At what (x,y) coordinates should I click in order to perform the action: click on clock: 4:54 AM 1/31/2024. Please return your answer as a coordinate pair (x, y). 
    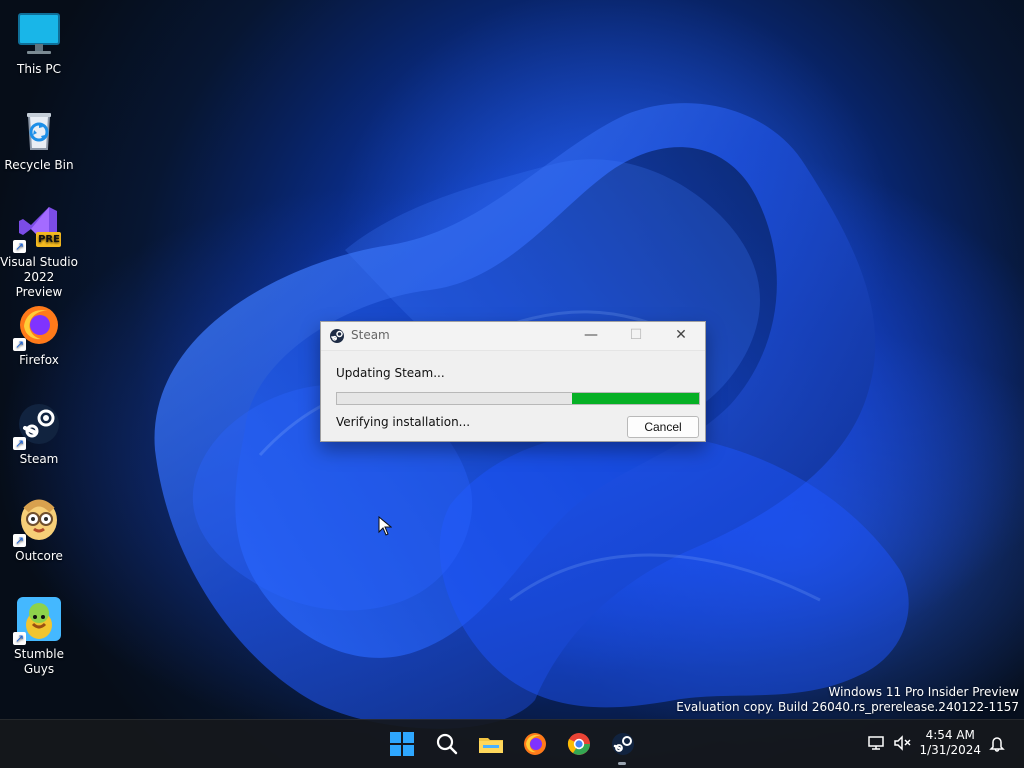
    Looking at the image, I should click on (950, 743).